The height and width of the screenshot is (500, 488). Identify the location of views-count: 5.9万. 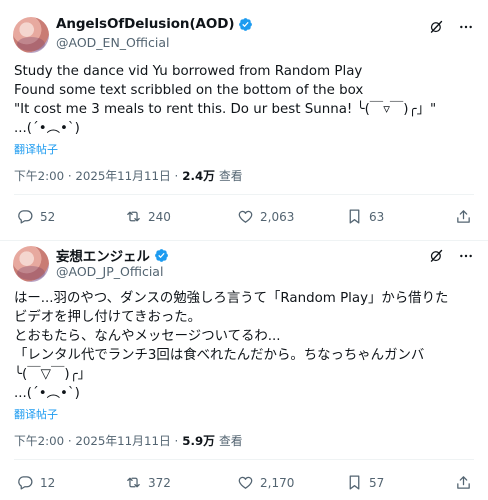
(198, 441).